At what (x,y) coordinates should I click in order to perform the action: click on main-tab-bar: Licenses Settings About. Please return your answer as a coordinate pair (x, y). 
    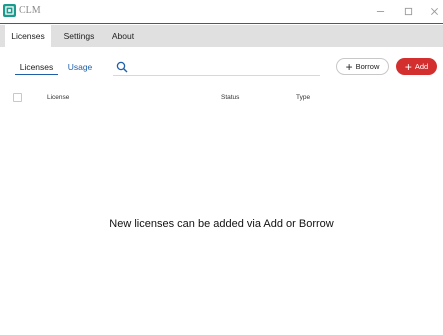
    Looking at the image, I should click on (221, 36).